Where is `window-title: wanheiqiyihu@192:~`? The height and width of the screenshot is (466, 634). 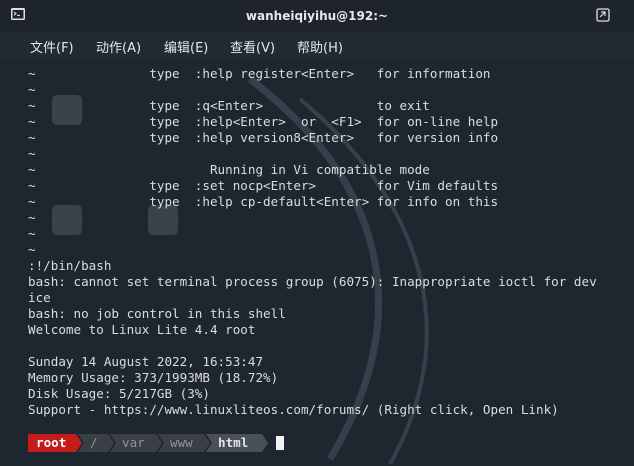 window-title: wanheiqiyihu@192:~ is located at coordinates (317, 16).